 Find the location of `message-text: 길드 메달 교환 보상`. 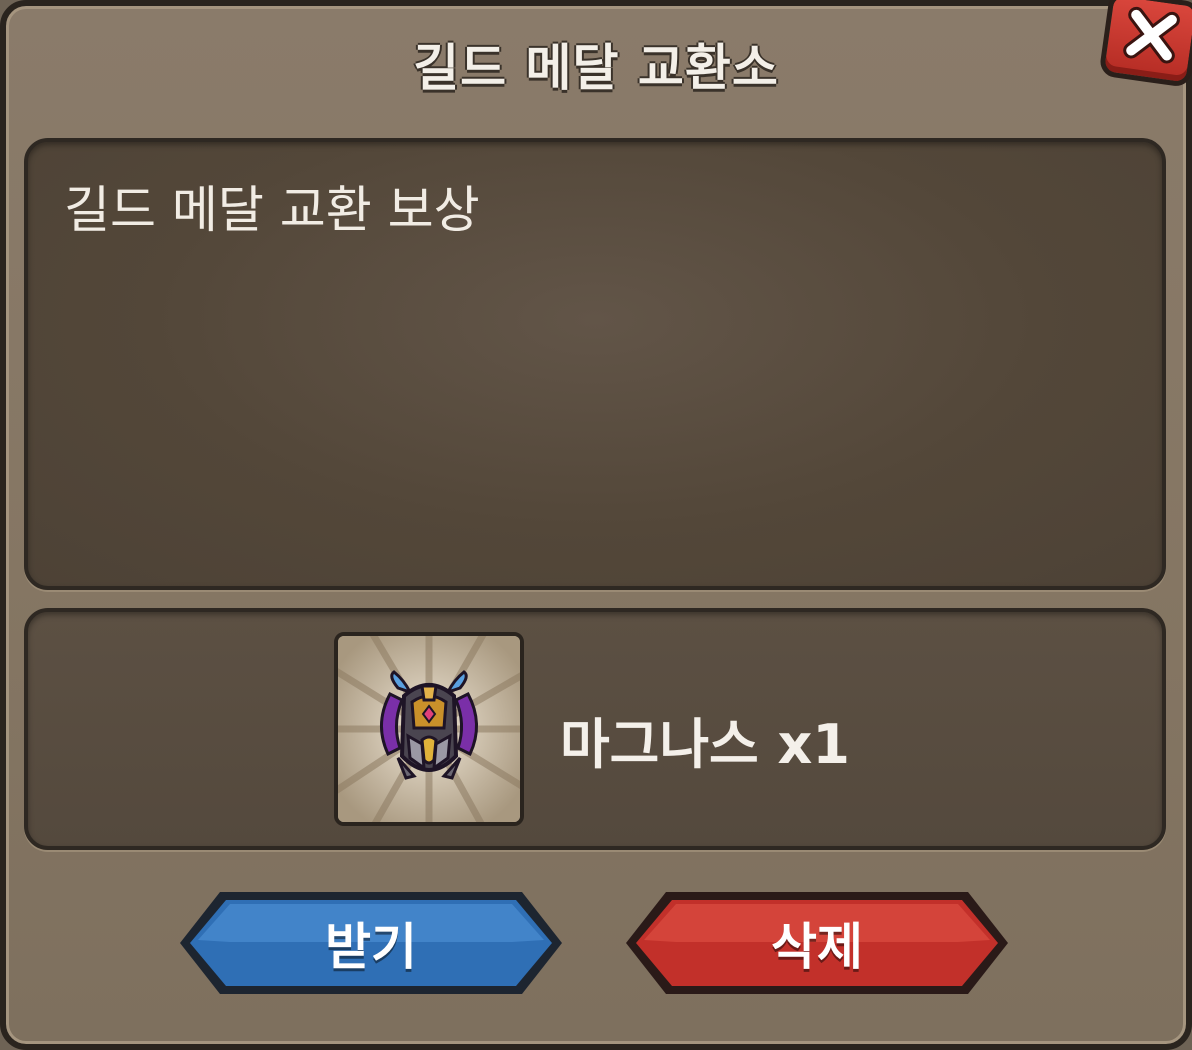

message-text: 길드 메달 교환 보상 is located at coordinates (272, 210).